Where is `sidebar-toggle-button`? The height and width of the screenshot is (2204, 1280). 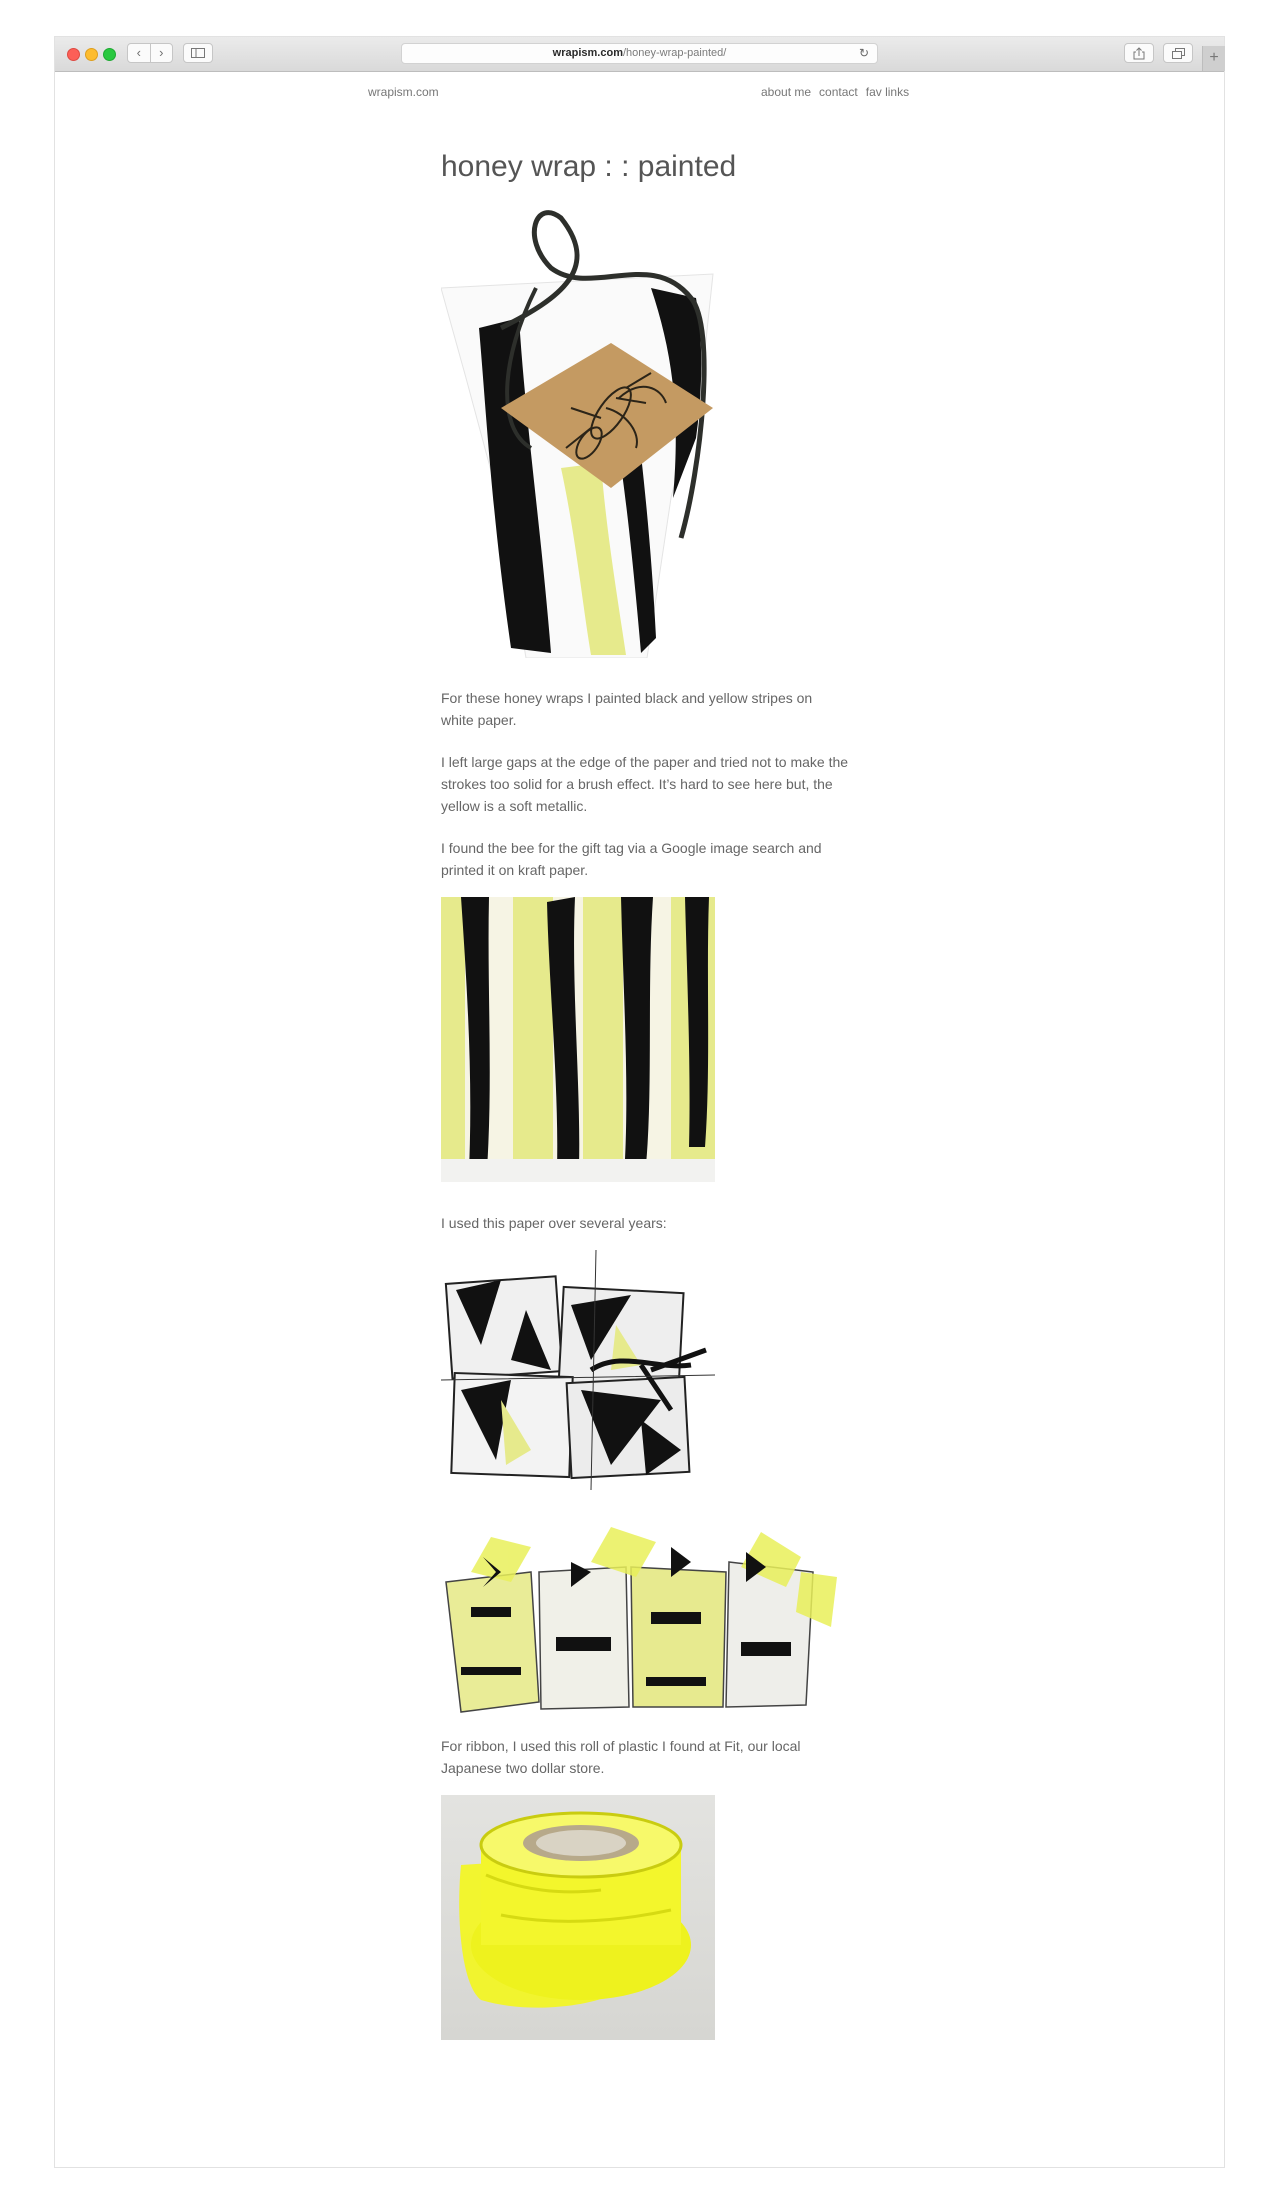
sidebar-toggle-button is located at coordinates (198, 53).